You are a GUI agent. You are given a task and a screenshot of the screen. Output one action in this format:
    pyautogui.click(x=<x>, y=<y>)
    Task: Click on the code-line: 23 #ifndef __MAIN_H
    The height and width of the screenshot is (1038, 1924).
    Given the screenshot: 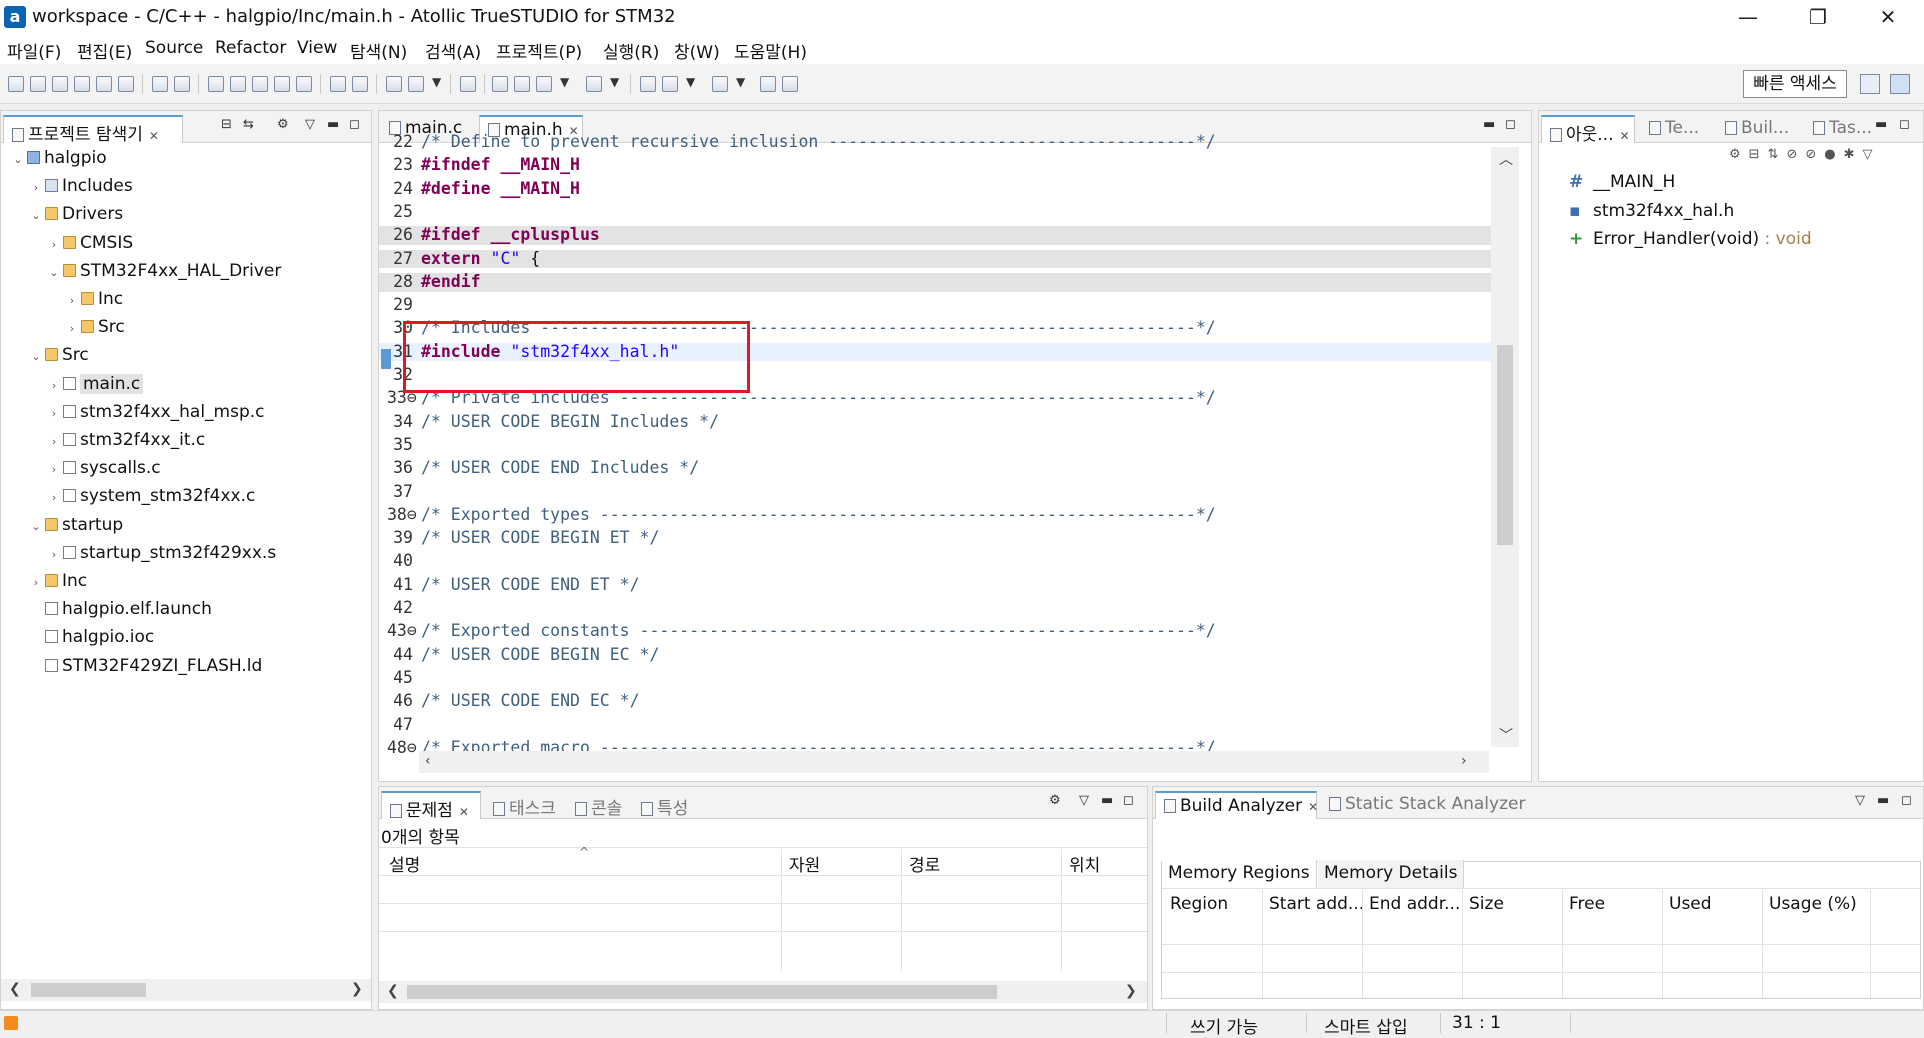 What is the action you would take?
    pyautogui.click(x=939, y=165)
    